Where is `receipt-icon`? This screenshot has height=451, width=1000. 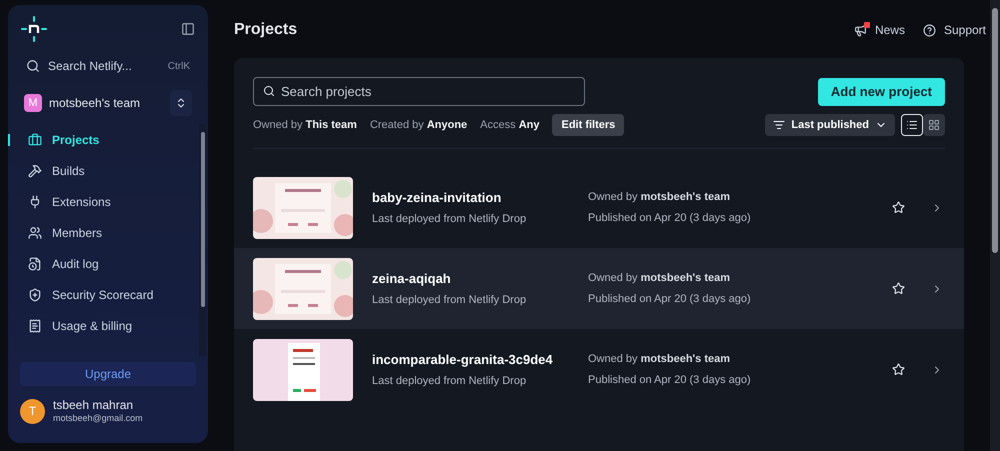 receipt-icon is located at coordinates (35, 325).